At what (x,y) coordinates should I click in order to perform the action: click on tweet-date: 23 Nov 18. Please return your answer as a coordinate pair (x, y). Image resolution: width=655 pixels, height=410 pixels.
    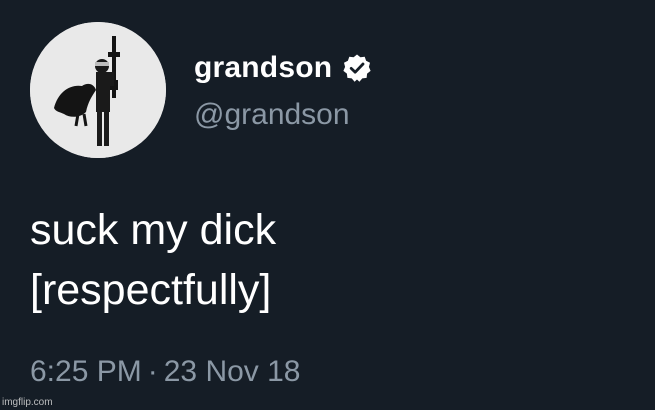
    Looking at the image, I should click on (232, 371).